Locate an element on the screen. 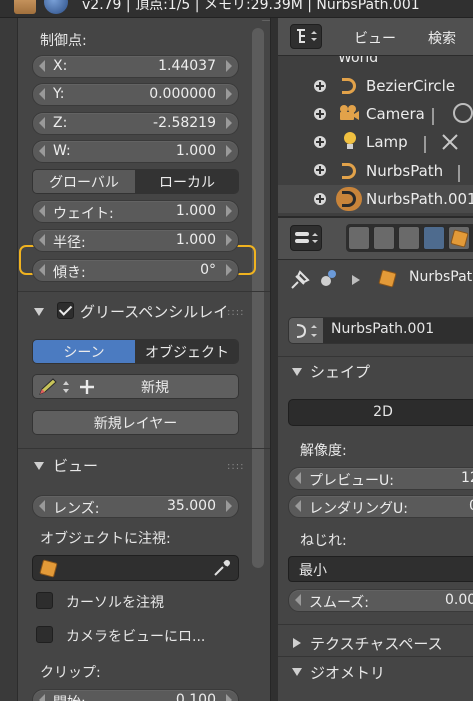  display-mode-button is located at coordinates (306, 36).